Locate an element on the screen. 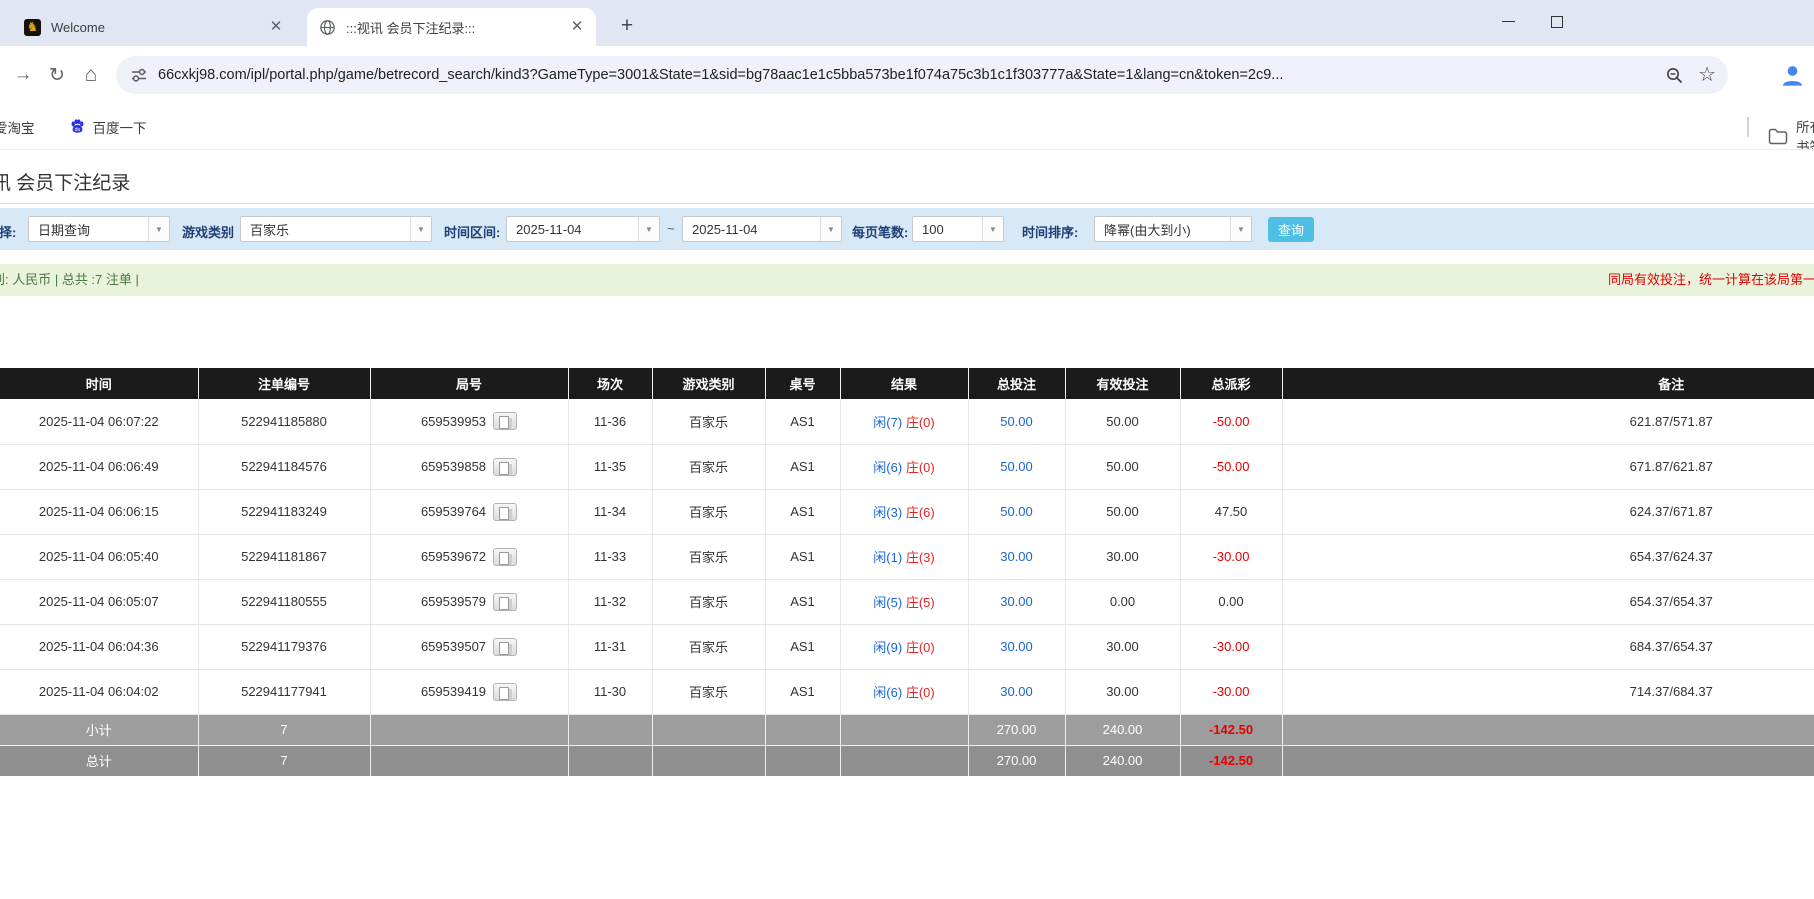 This screenshot has width=1814, height=899. sort-value: 降幂(由大到小) is located at coordinates (1147, 230).